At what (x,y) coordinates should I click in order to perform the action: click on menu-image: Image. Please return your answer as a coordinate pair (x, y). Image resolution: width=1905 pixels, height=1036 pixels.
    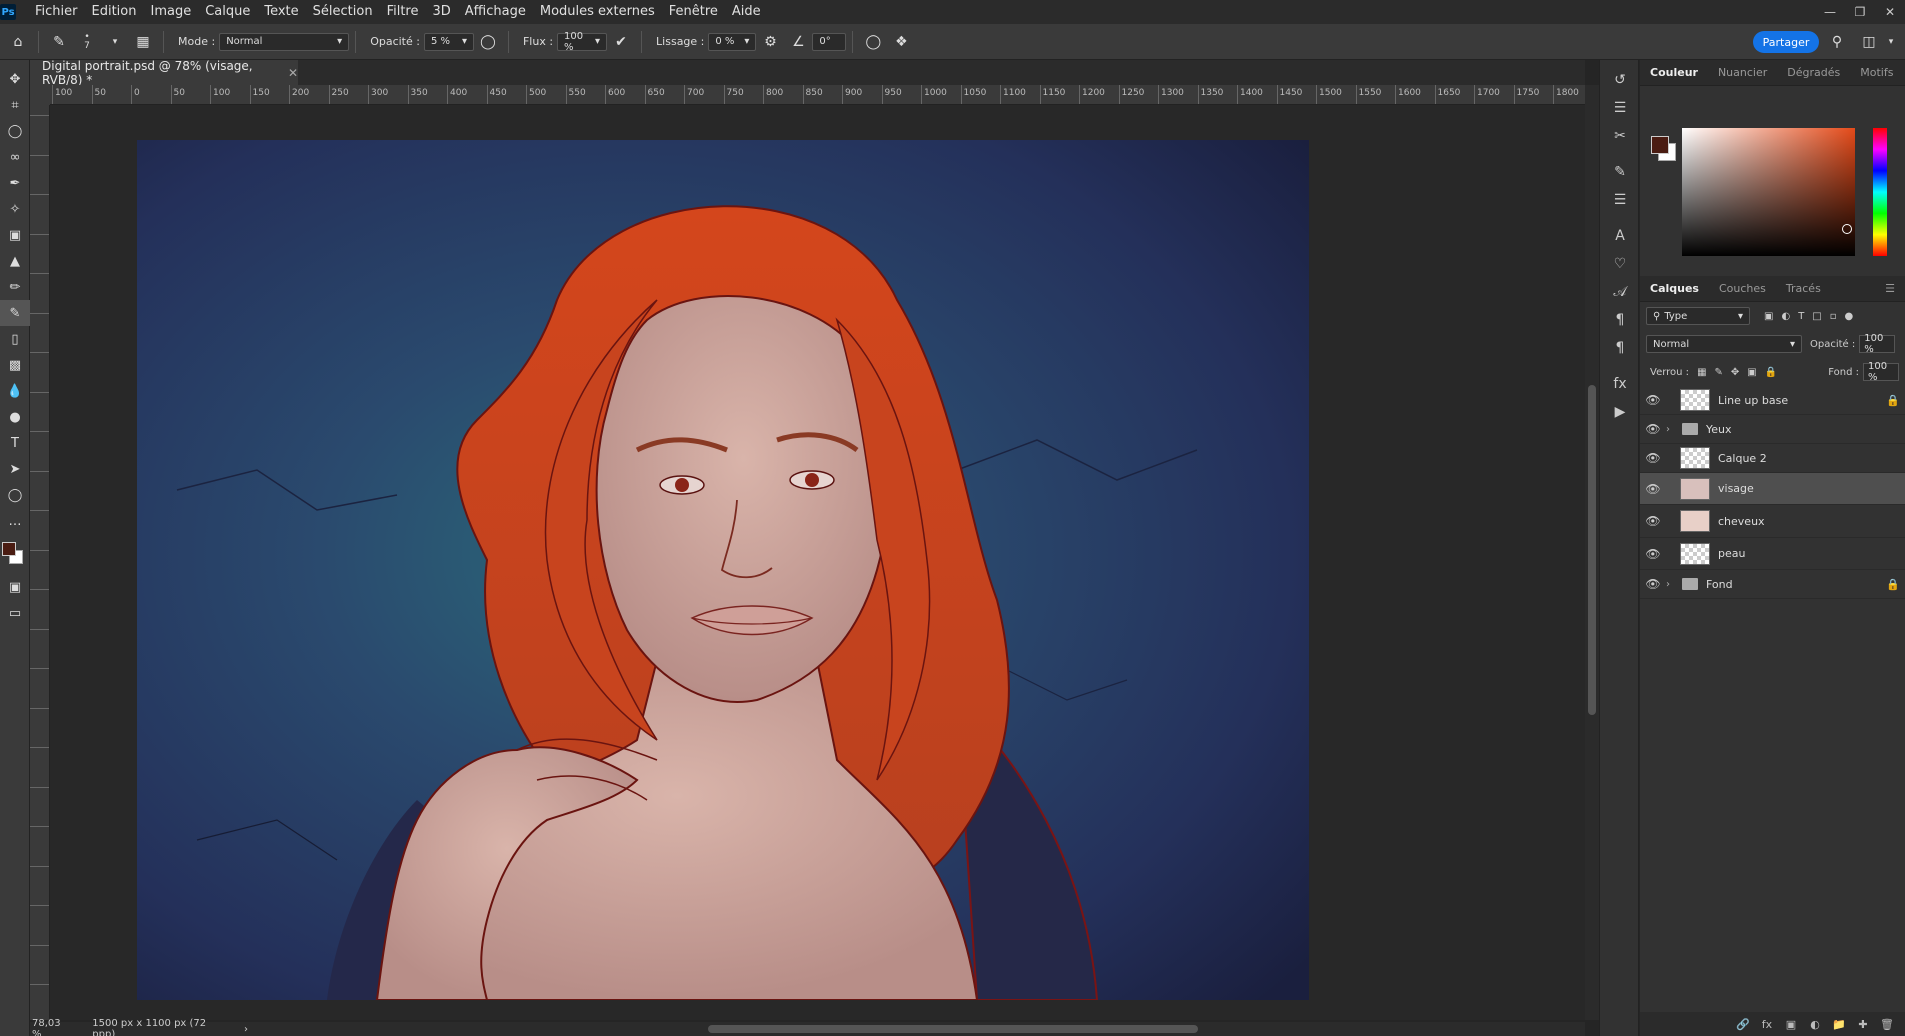
    Looking at the image, I should click on (170, 12).